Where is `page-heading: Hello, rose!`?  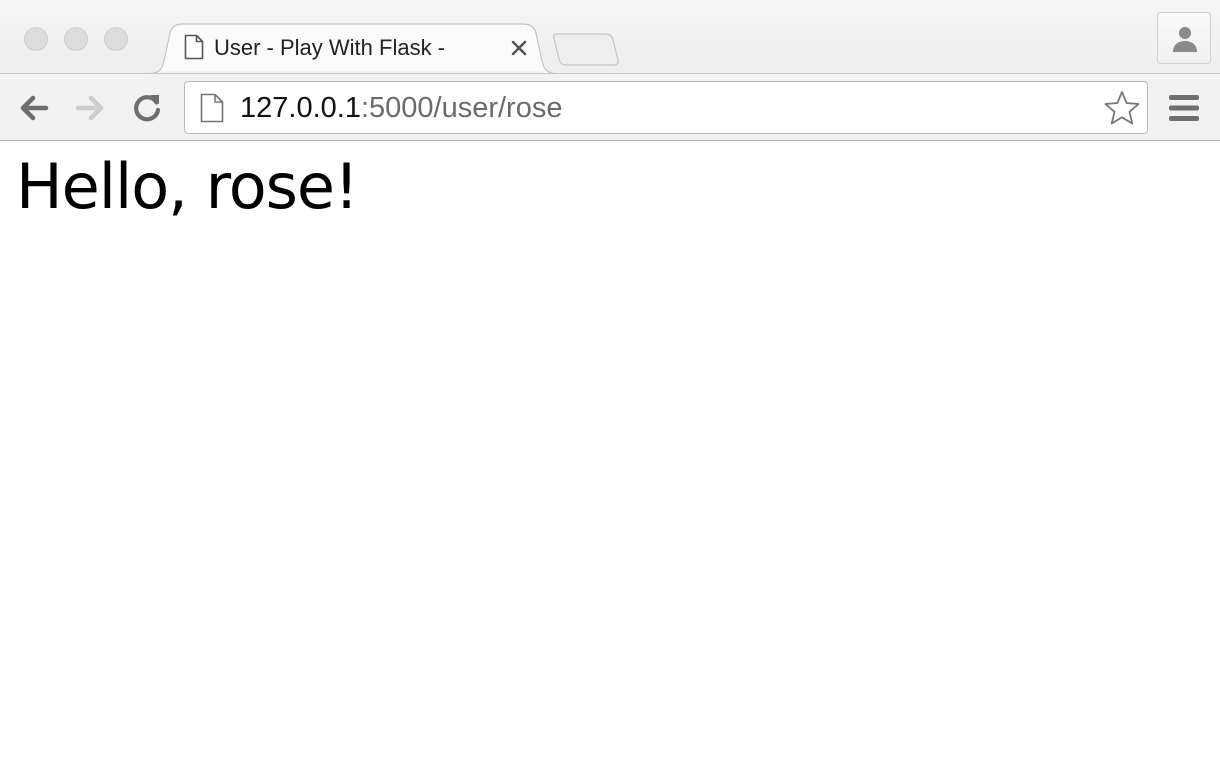 page-heading: Hello, rose! is located at coordinates (187, 186).